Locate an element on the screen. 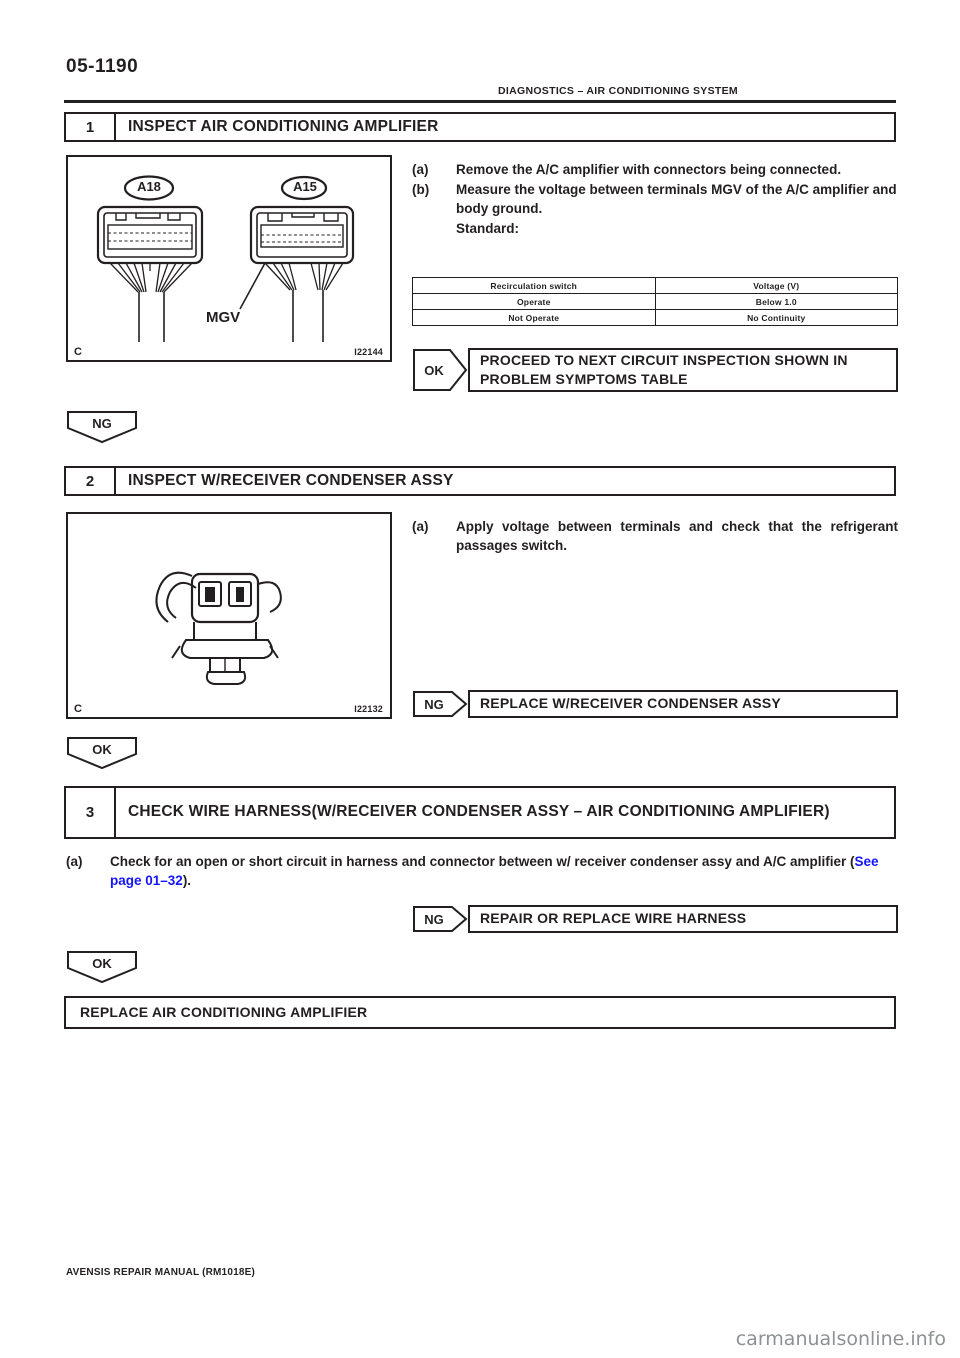 Image resolution: width=960 pixels, height=1358 pixels. table-header-cell: Recirculation switch is located at coordinates (534, 285).